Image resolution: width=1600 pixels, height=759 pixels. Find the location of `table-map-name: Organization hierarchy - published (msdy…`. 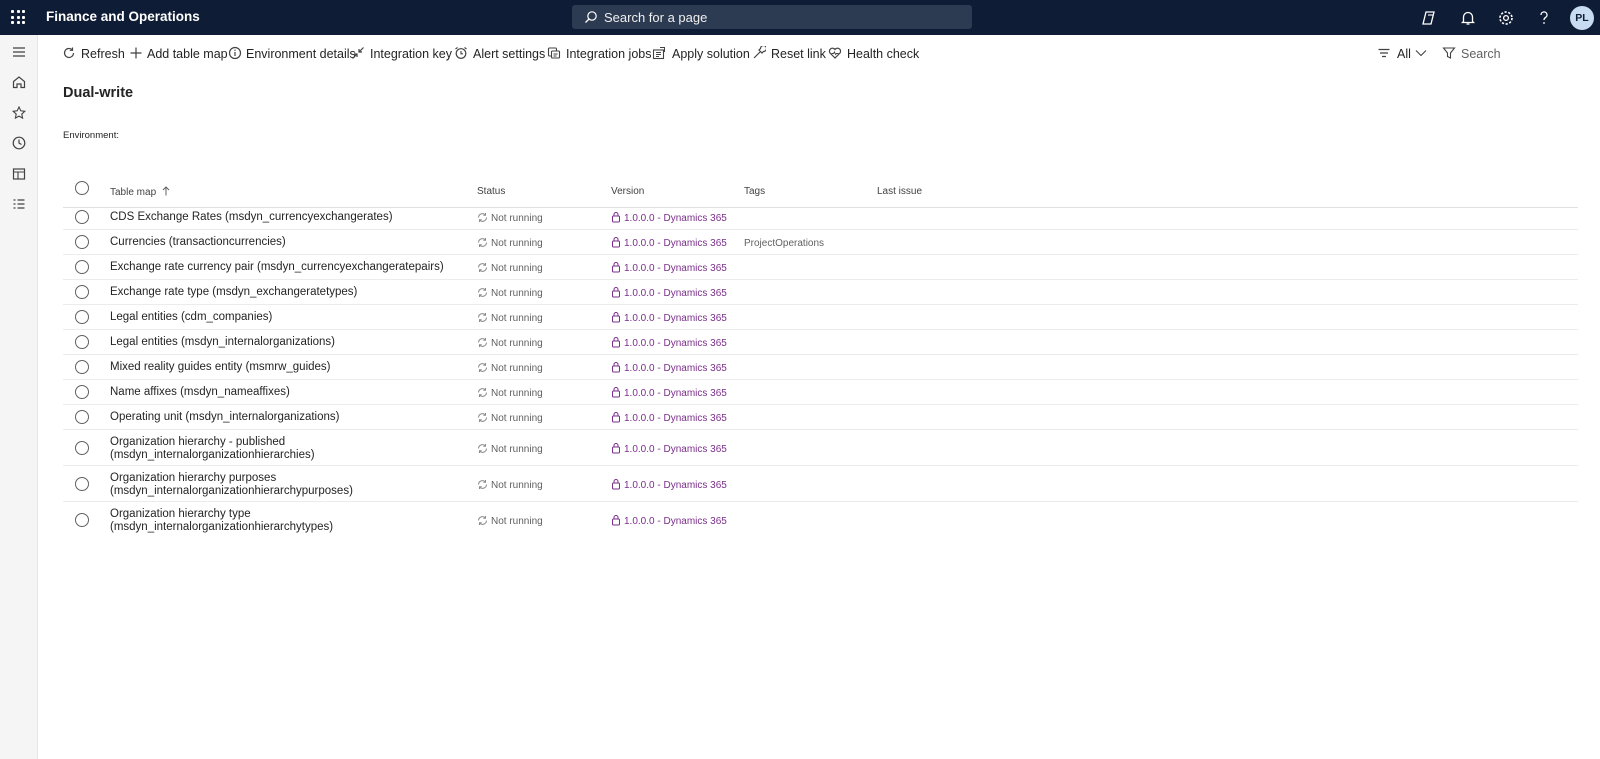

table-map-name: Organization hierarchy - published (msdy… is located at coordinates (212, 449).